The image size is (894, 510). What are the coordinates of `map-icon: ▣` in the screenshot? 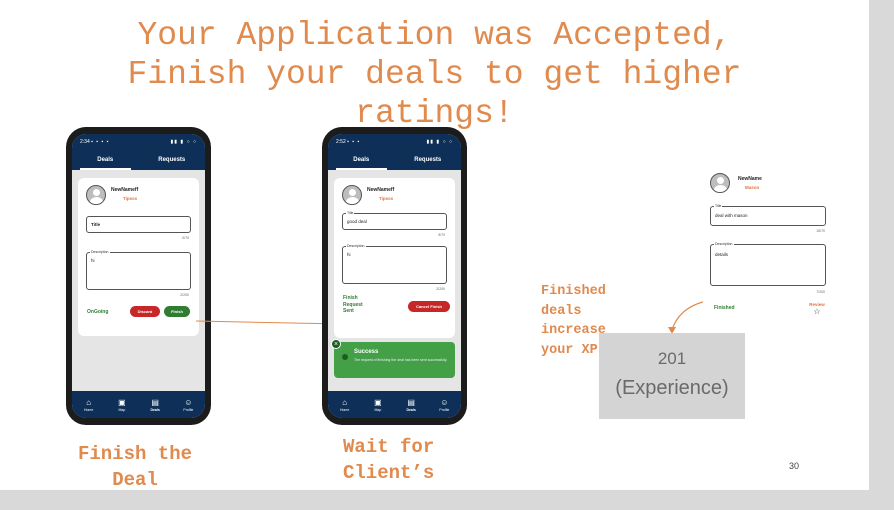 It's located at (378, 402).